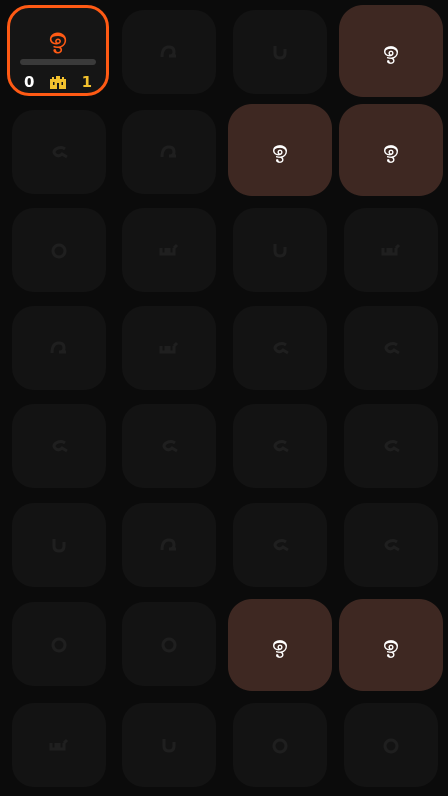  Describe the element at coordinates (29, 82) in the screenshot. I see `moves-count: 0` at that location.